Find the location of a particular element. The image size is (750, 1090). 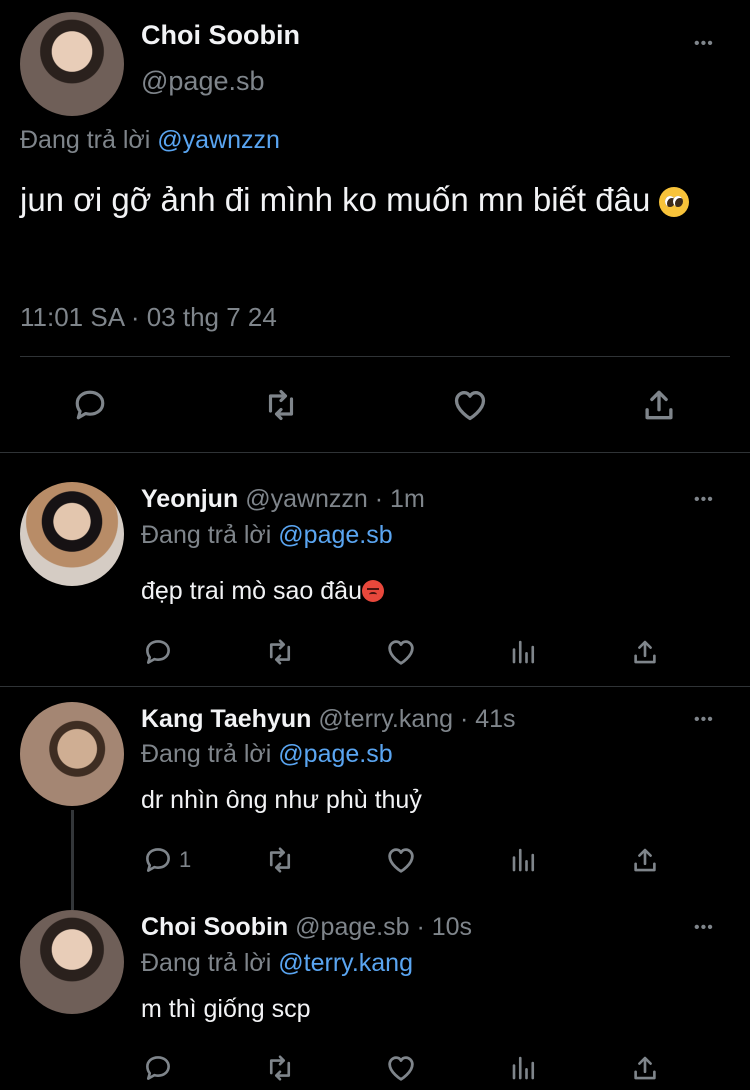

reply-header: Kang Taehyun @terry.kang · 41s is located at coordinates (328, 719).